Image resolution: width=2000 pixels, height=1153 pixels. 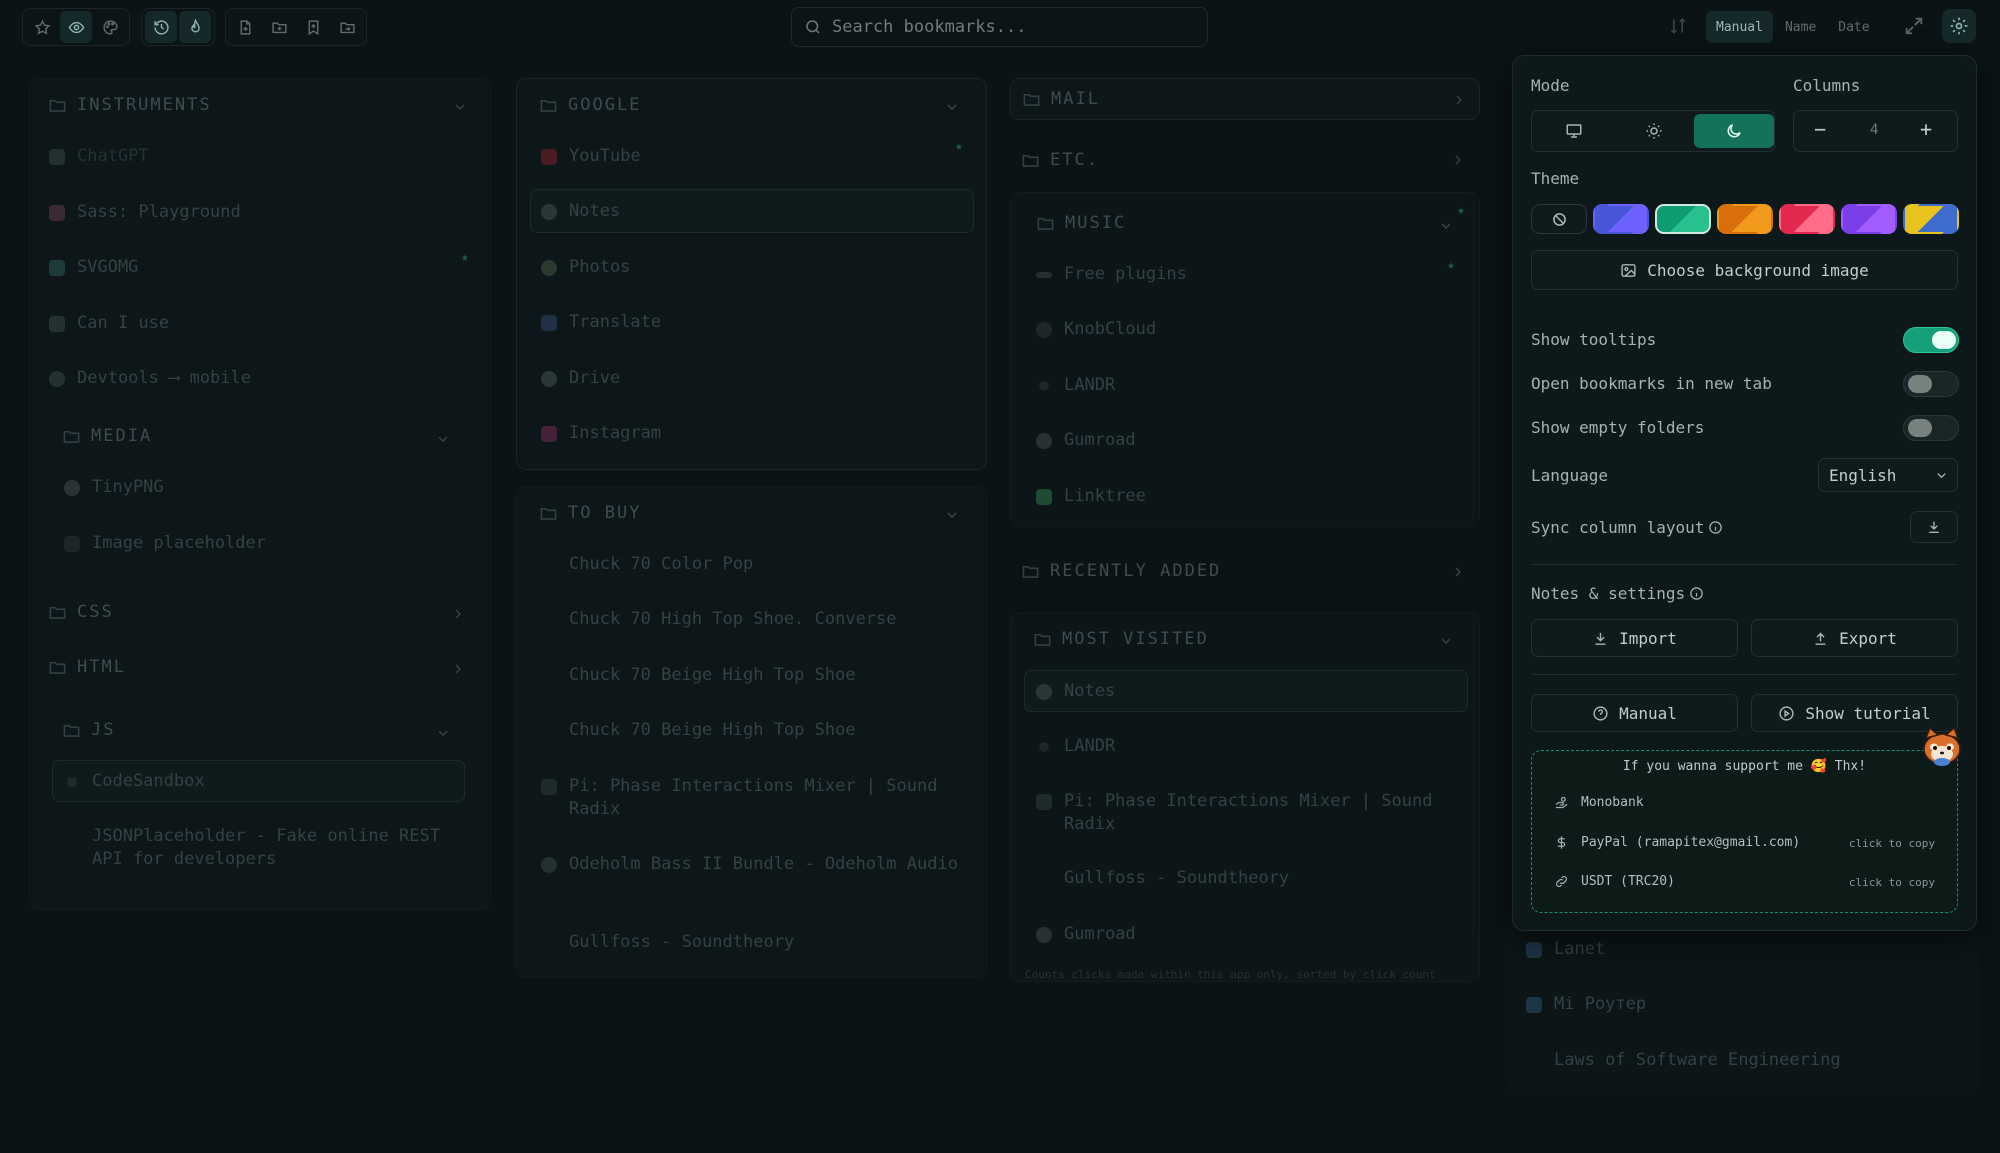 What do you see at coordinates (165, 543) in the screenshot?
I see `list-item: Image placeholder` at bounding box center [165, 543].